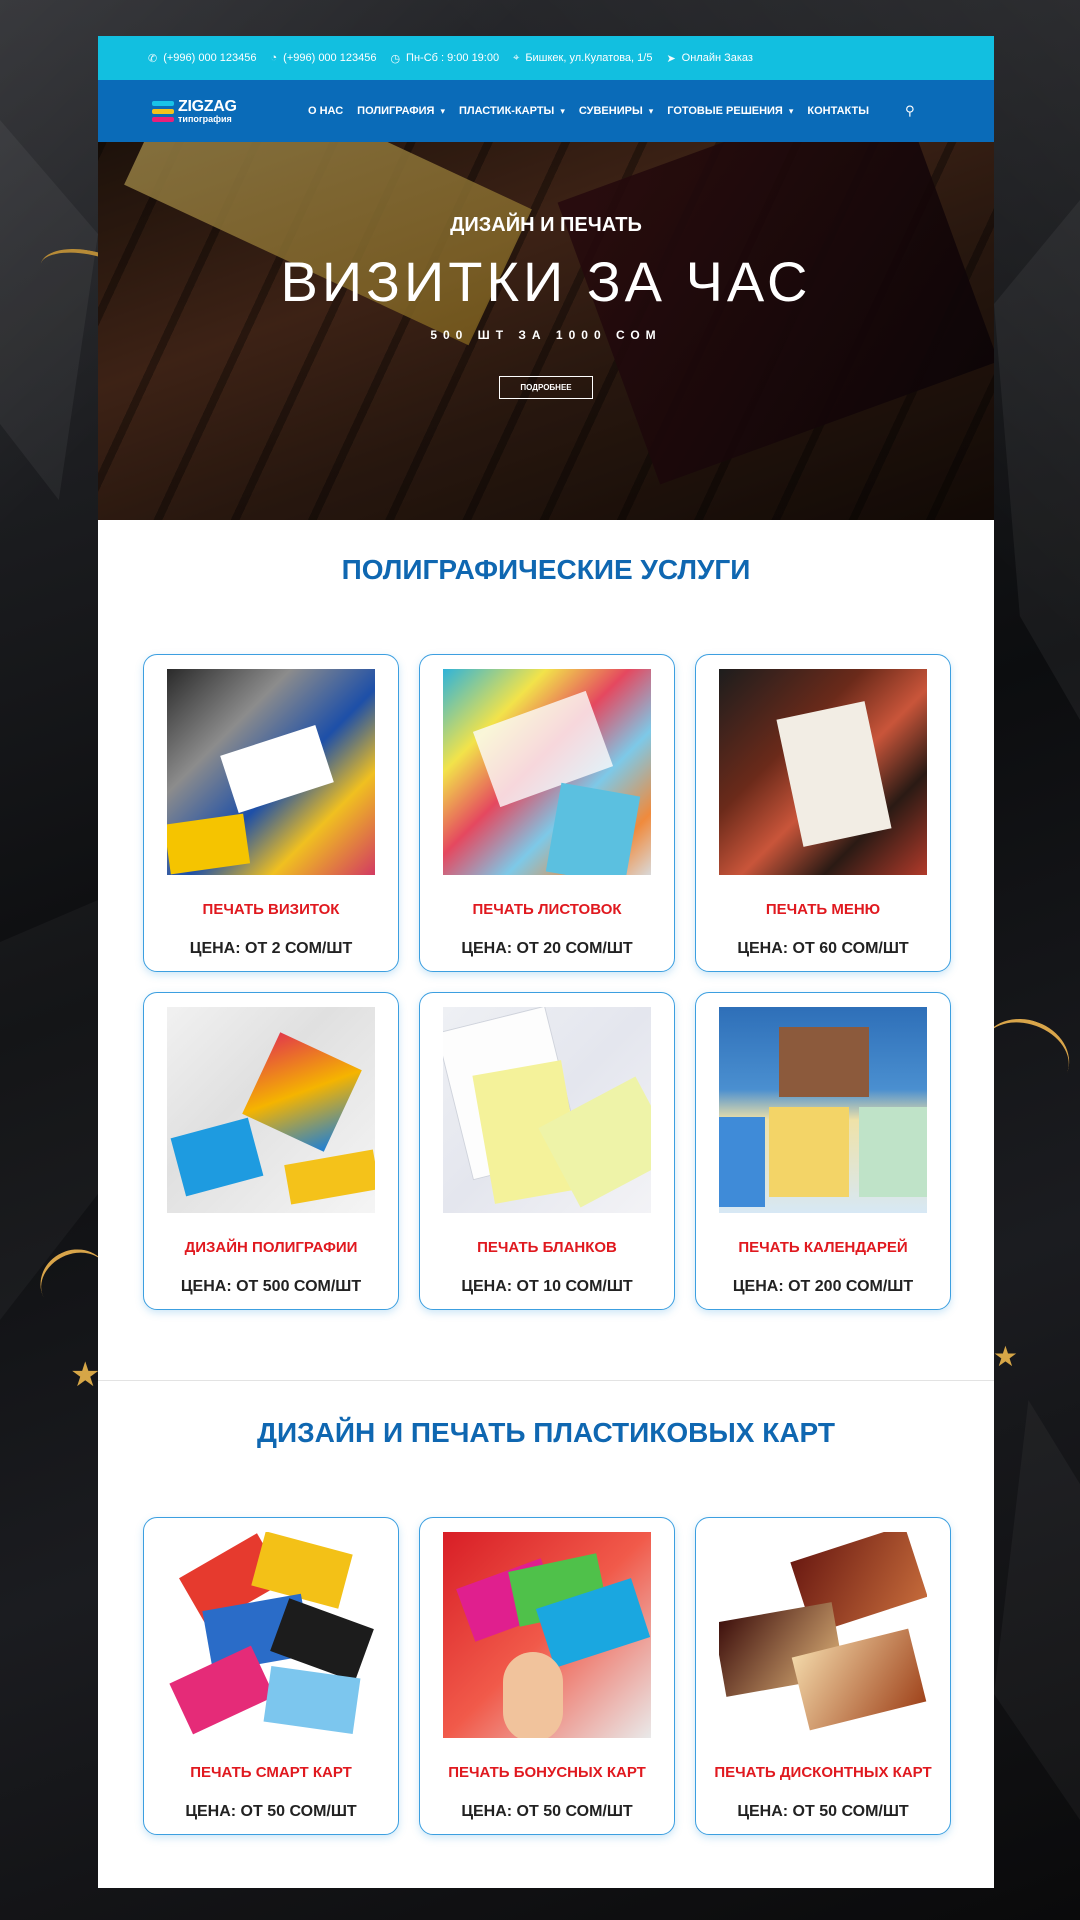 Image resolution: width=1080 pixels, height=1920 pixels. What do you see at coordinates (671, 58) in the screenshot?
I see `paper-plane-icon: ➤` at bounding box center [671, 58].